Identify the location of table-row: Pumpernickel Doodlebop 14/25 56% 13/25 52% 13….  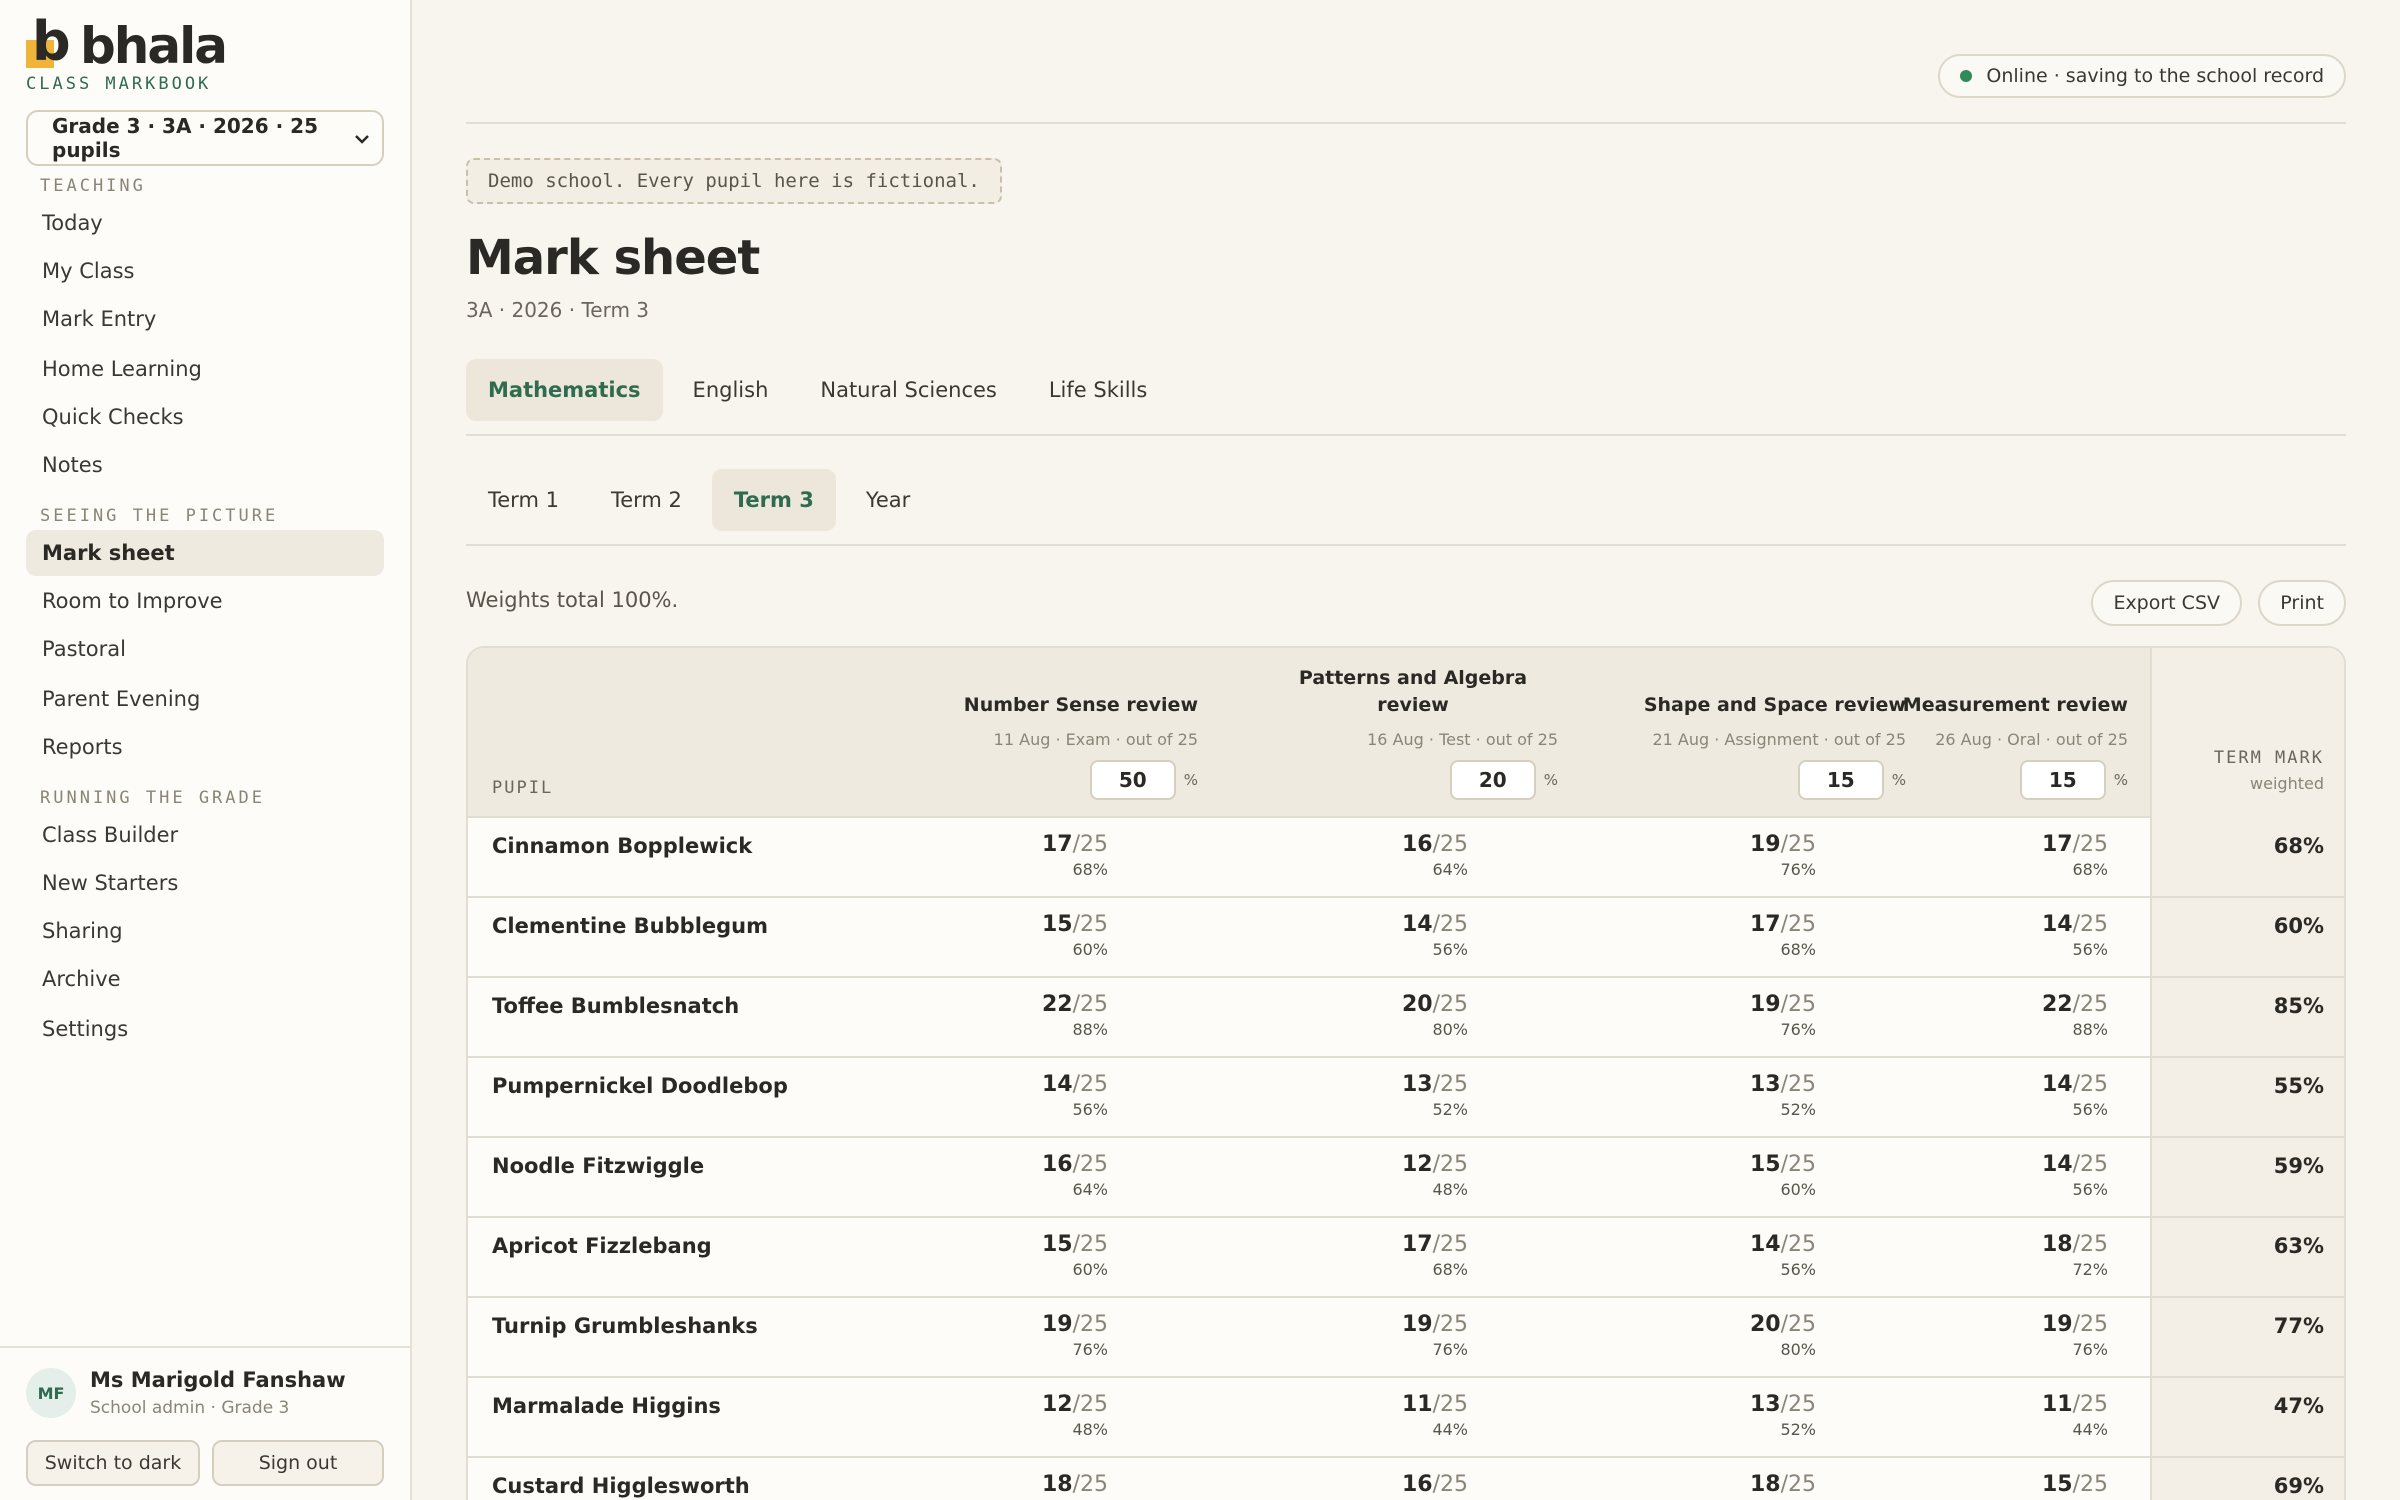
(1406, 1098).